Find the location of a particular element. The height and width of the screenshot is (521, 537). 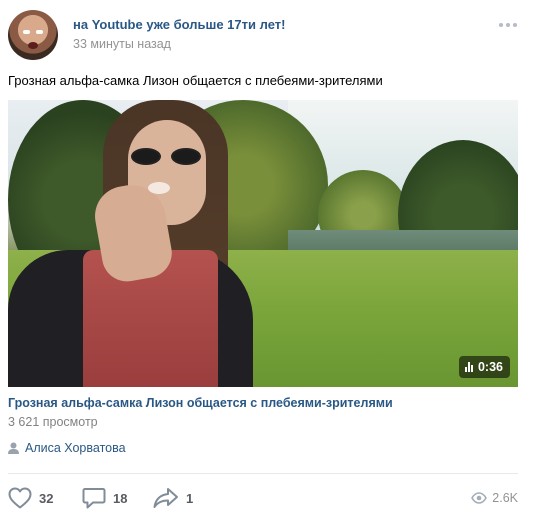

post-signer: Алиса Хорватова is located at coordinates (67, 448).